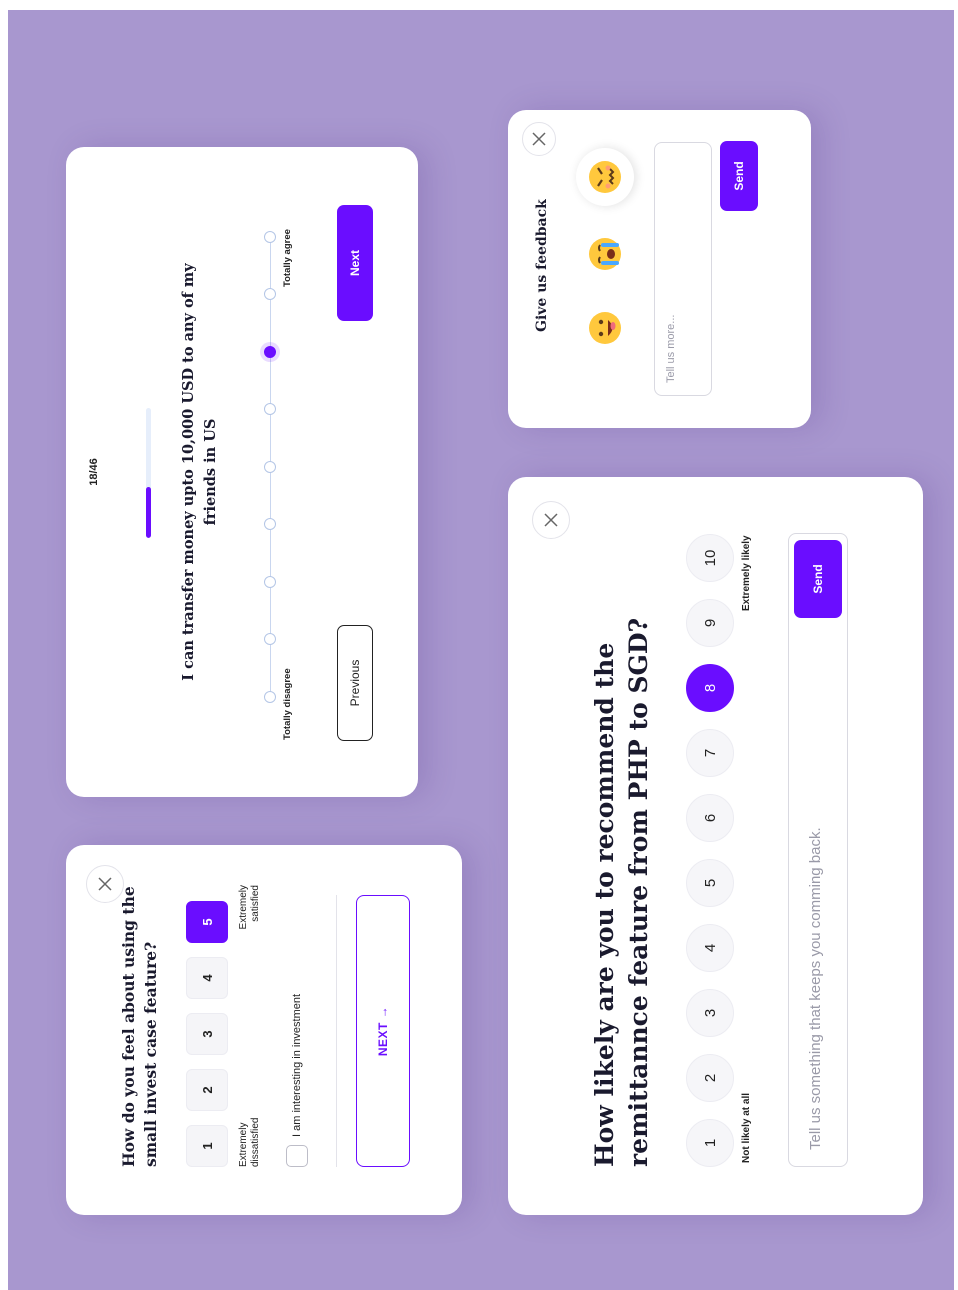 The height and width of the screenshot is (1290, 958). Describe the element at coordinates (710, 1013) in the screenshot. I see `nps-option-3: 3` at that location.